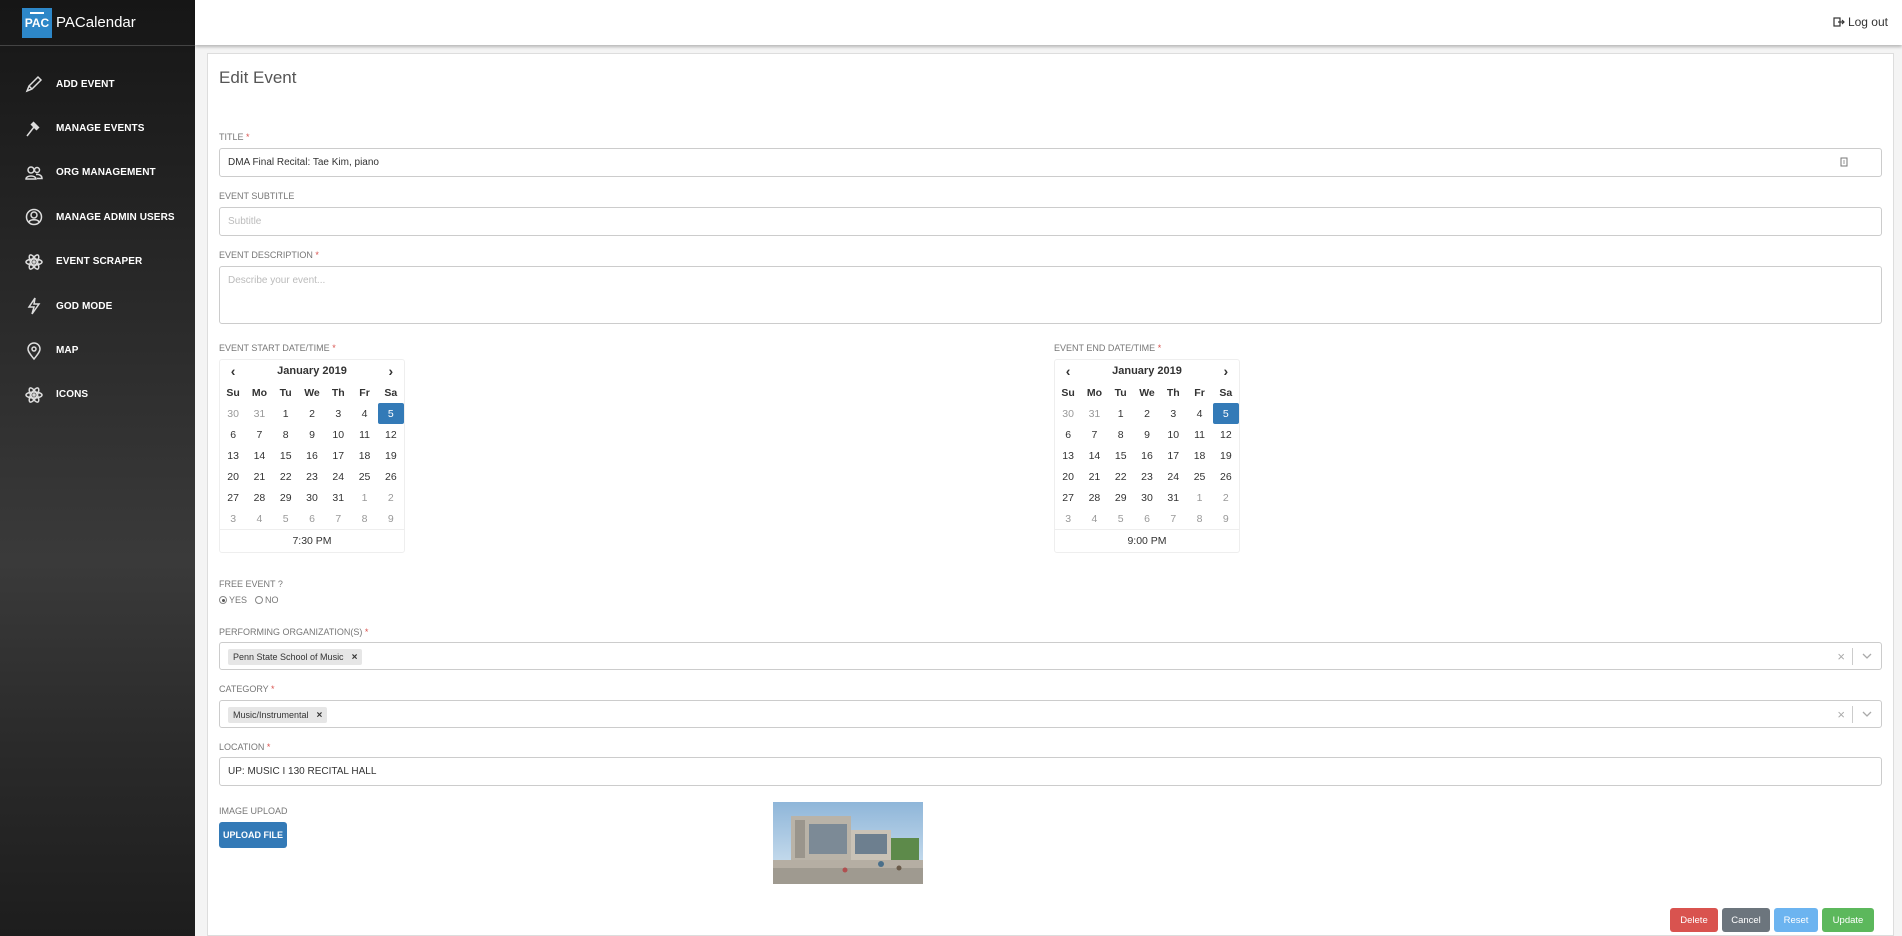  What do you see at coordinates (1050, 714) in the screenshot?
I see `category-select: Music/Instrumental × ×` at bounding box center [1050, 714].